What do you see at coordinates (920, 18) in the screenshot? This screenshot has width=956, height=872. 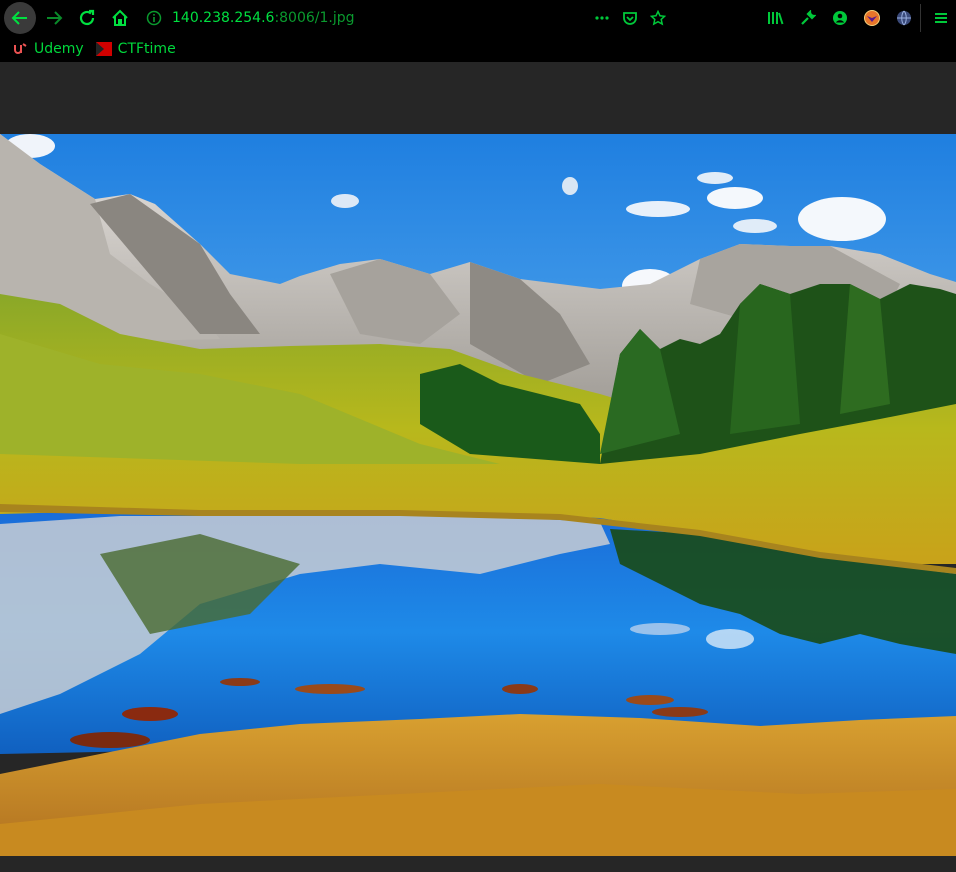 I see `toolbar-divider` at bounding box center [920, 18].